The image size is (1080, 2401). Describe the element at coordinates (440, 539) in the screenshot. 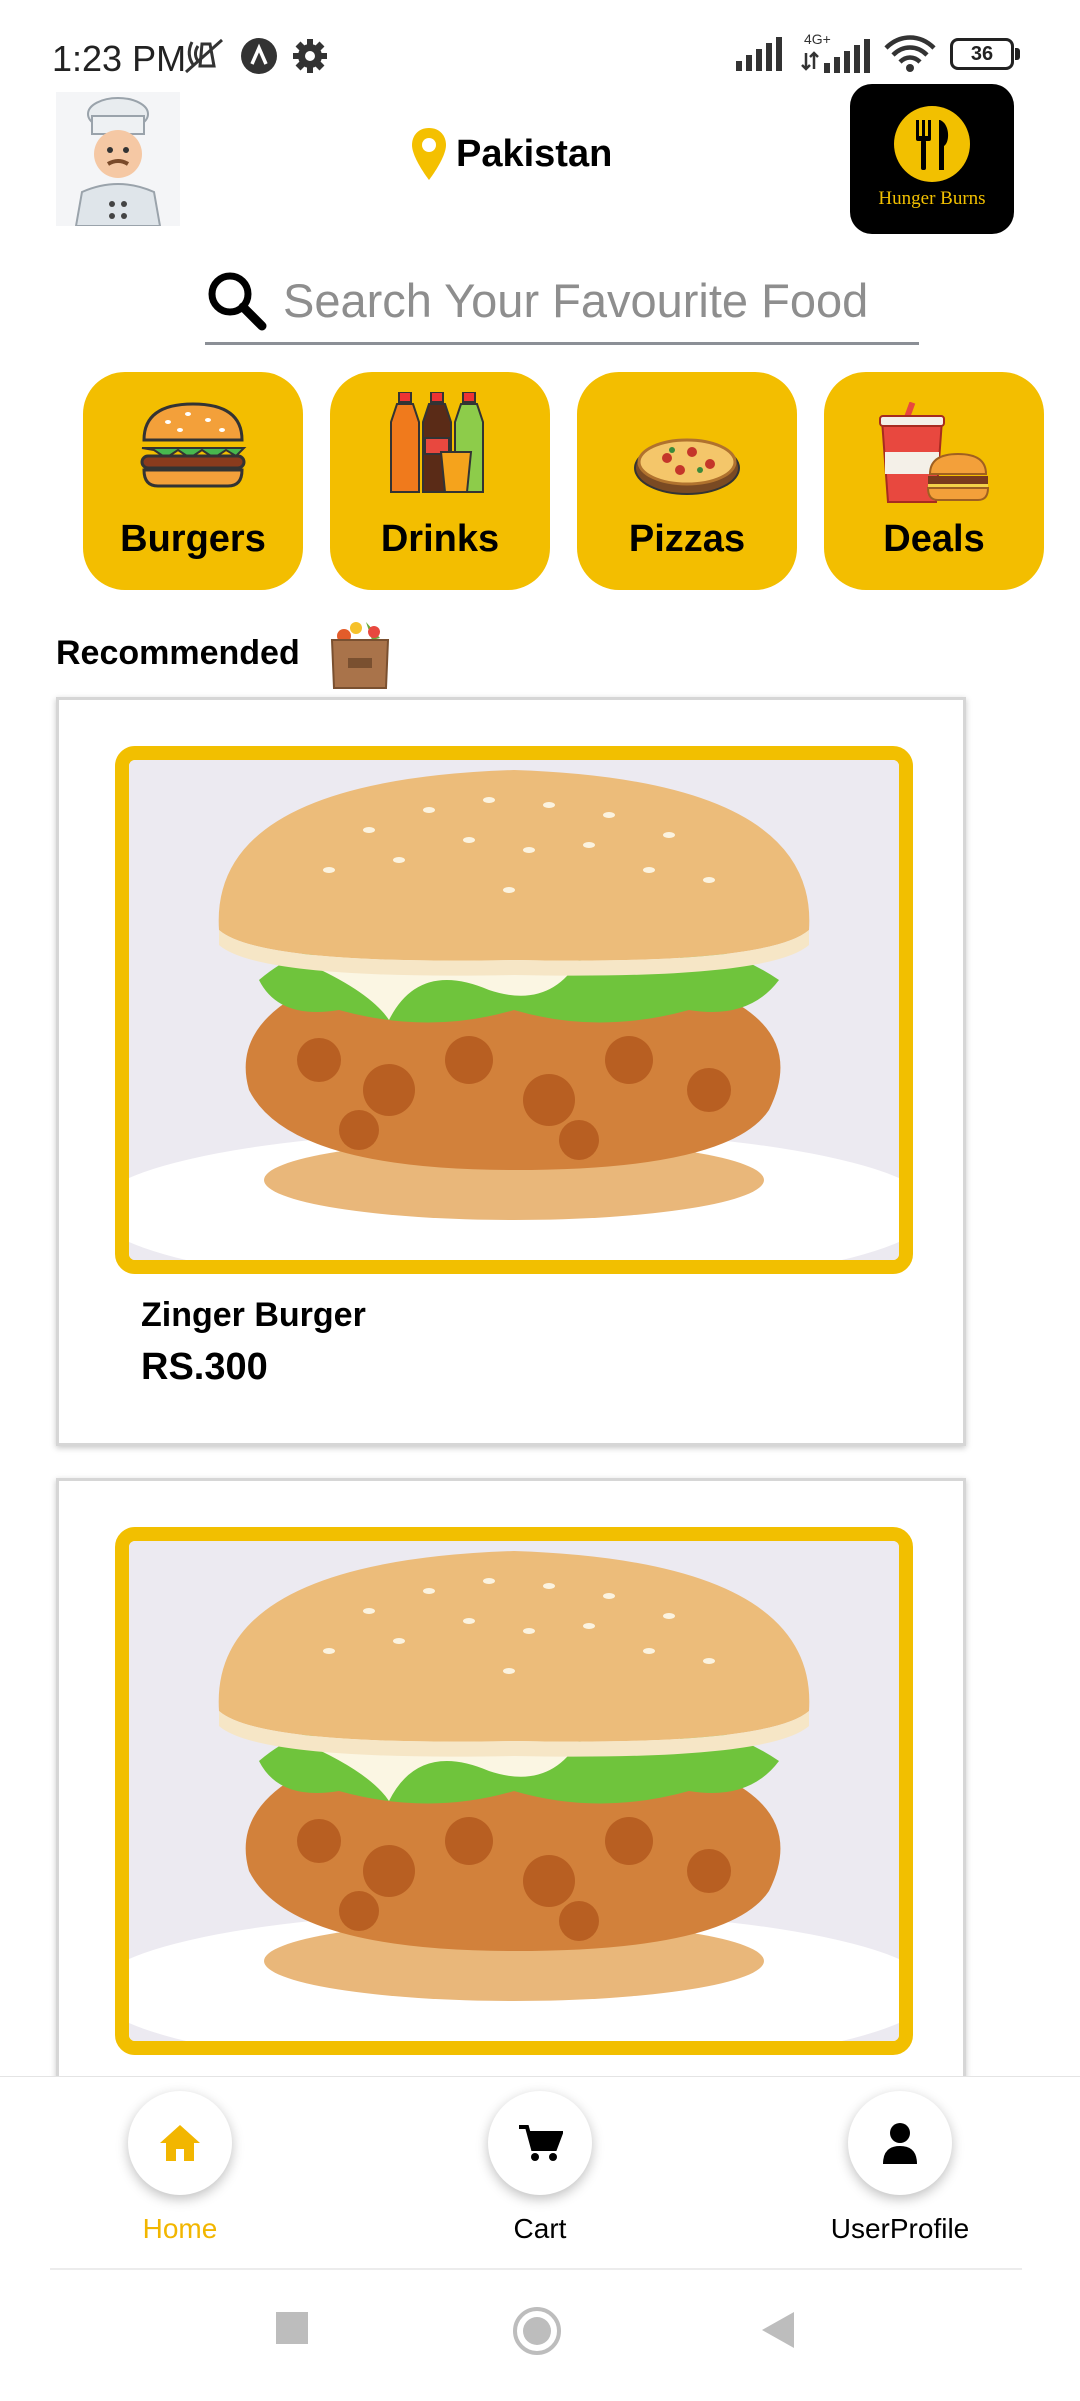

I see `category-label: Drinks` at that location.